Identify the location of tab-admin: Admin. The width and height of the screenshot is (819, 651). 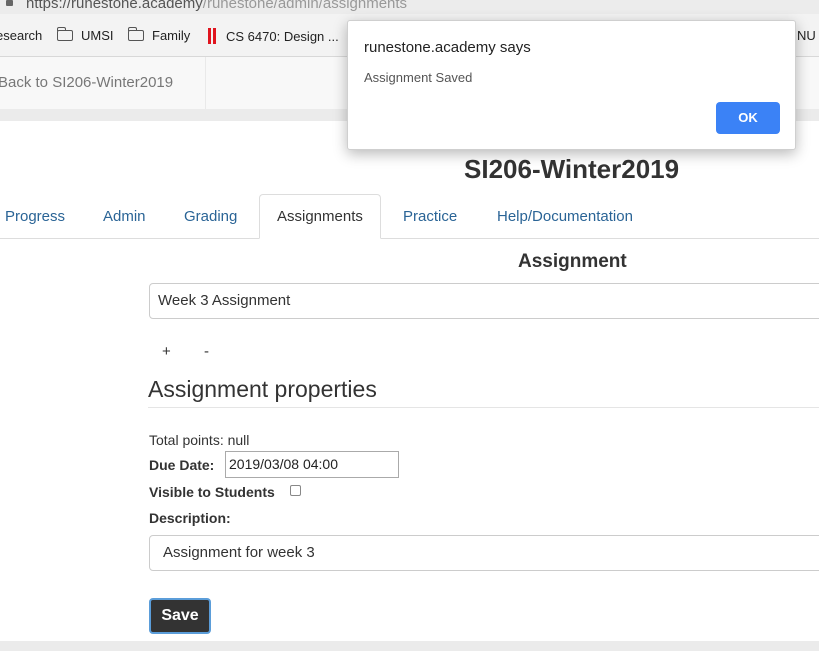
(124, 216).